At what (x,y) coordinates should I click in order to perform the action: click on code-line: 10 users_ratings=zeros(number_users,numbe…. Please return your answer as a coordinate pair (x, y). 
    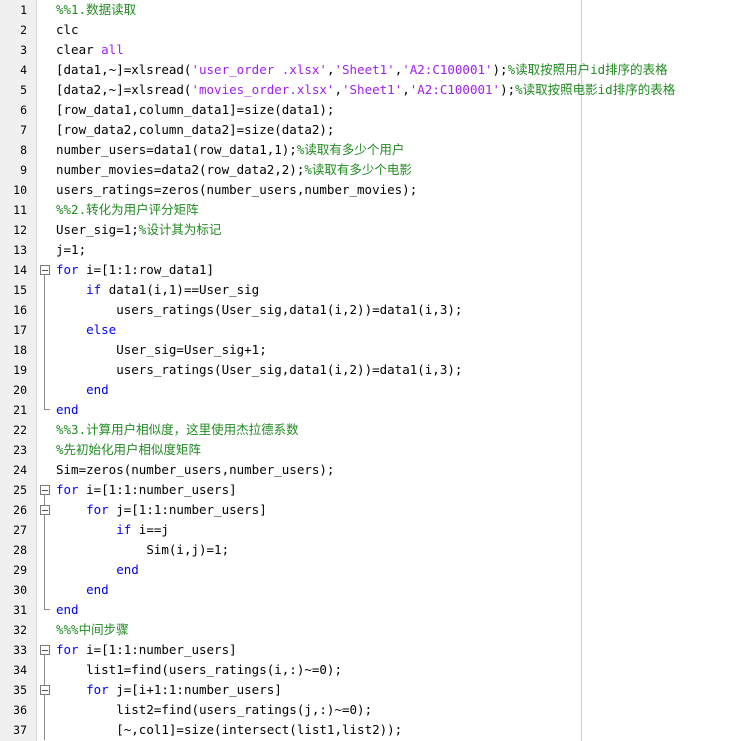
    Looking at the image, I should click on (366, 190).